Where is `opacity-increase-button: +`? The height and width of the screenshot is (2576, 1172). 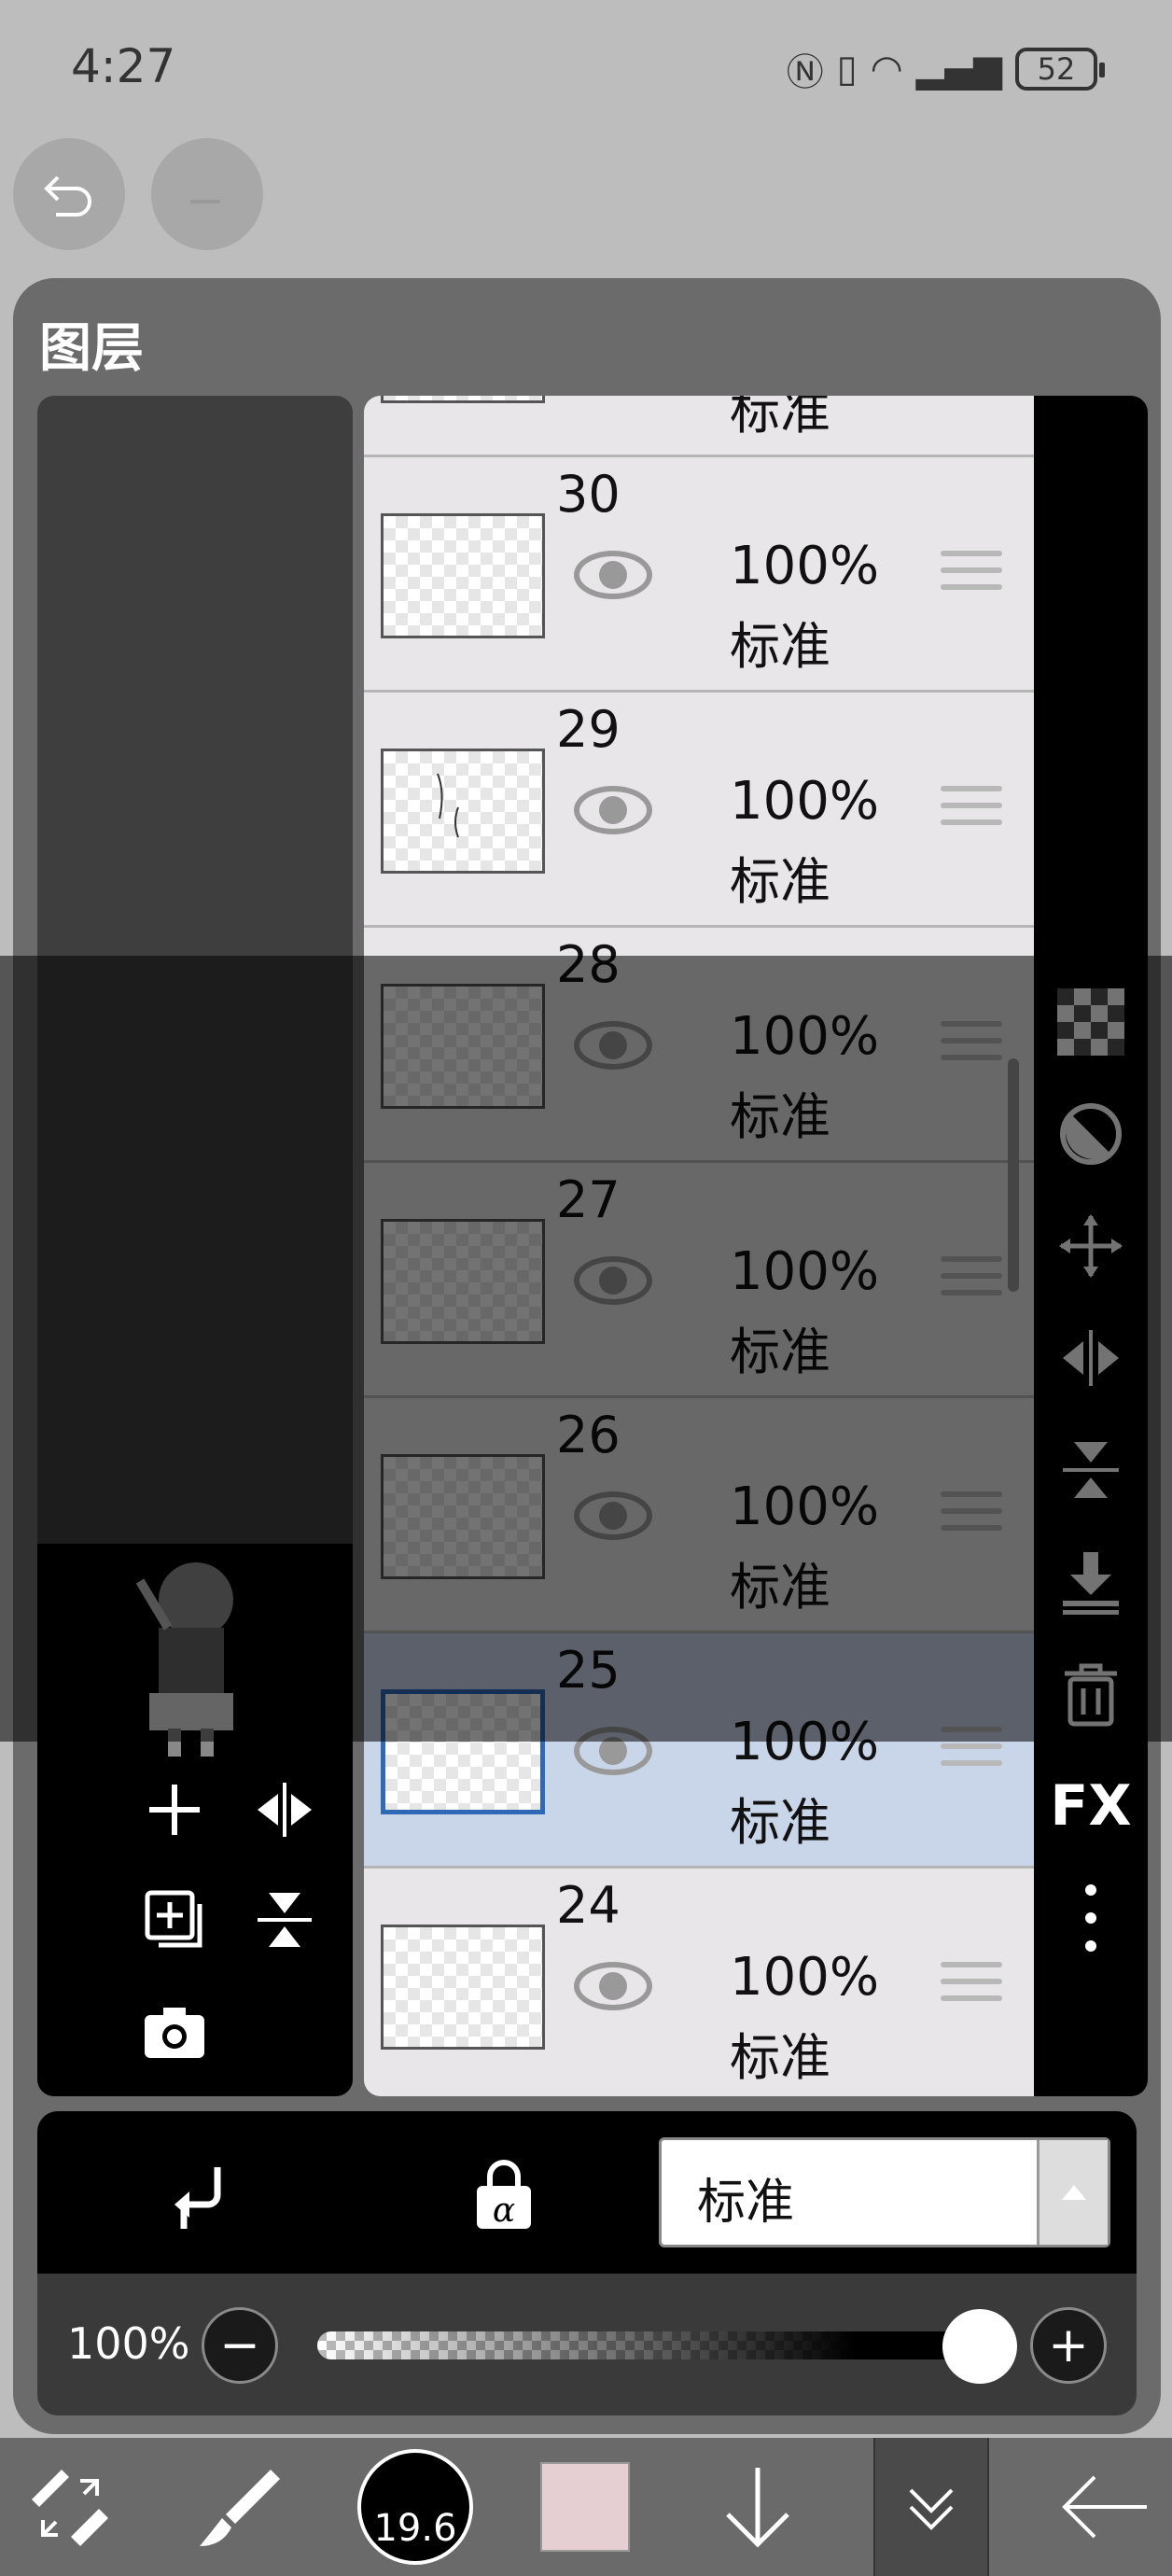
opacity-increase-button: + is located at coordinates (1068, 2345).